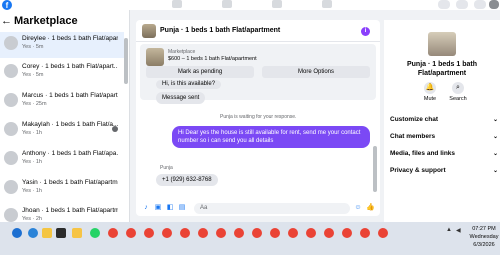 This screenshot has height=255, width=500. Describe the element at coordinates (149, 31) in the screenshot. I see `listing-thumbnail` at that location.